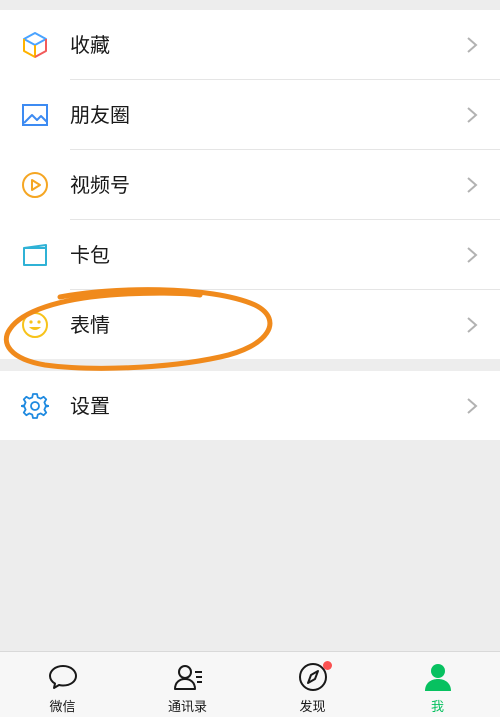 The image size is (500, 717). I want to click on tab-label: 发现, so click(312, 707).